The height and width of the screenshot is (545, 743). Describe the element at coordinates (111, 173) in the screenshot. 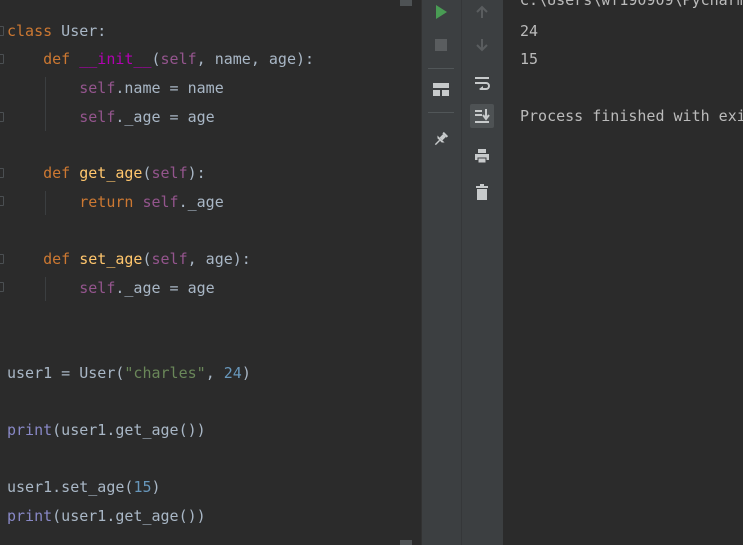

I see `function-name-token: get_age` at that location.